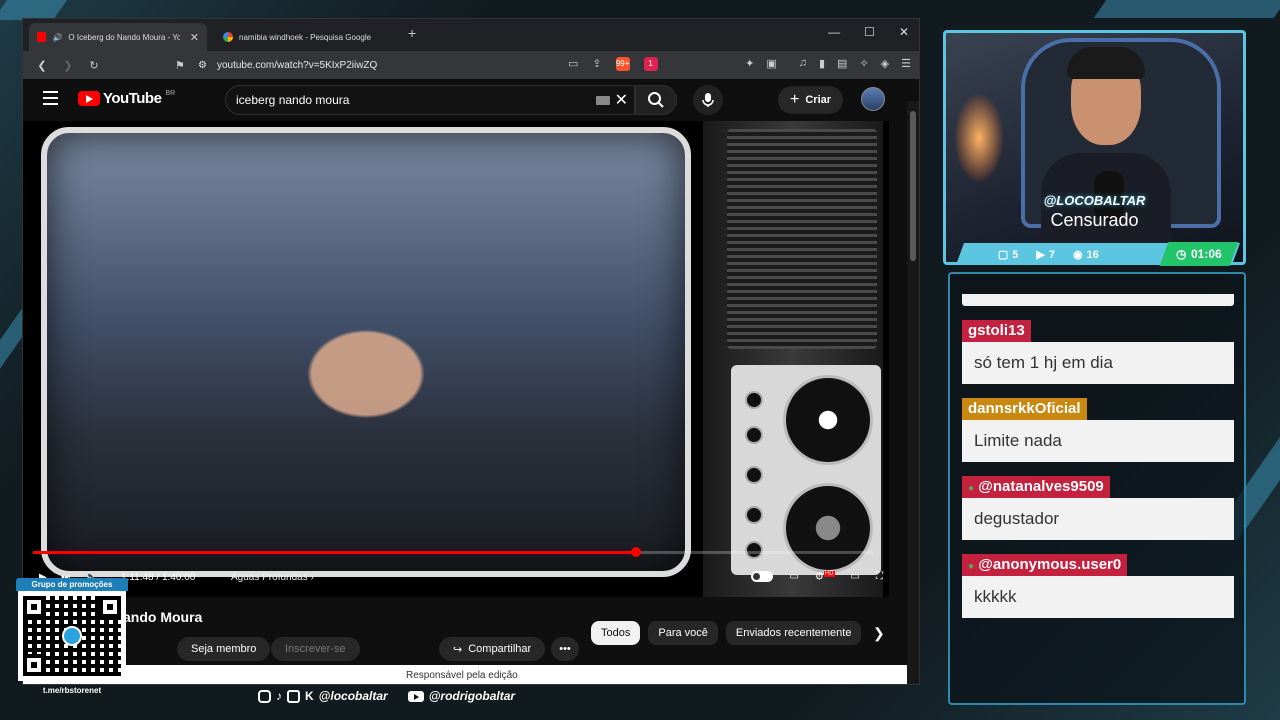 The width and height of the screenshot is (1280, 720). I want to click on progress-fill, so click(335, 552).